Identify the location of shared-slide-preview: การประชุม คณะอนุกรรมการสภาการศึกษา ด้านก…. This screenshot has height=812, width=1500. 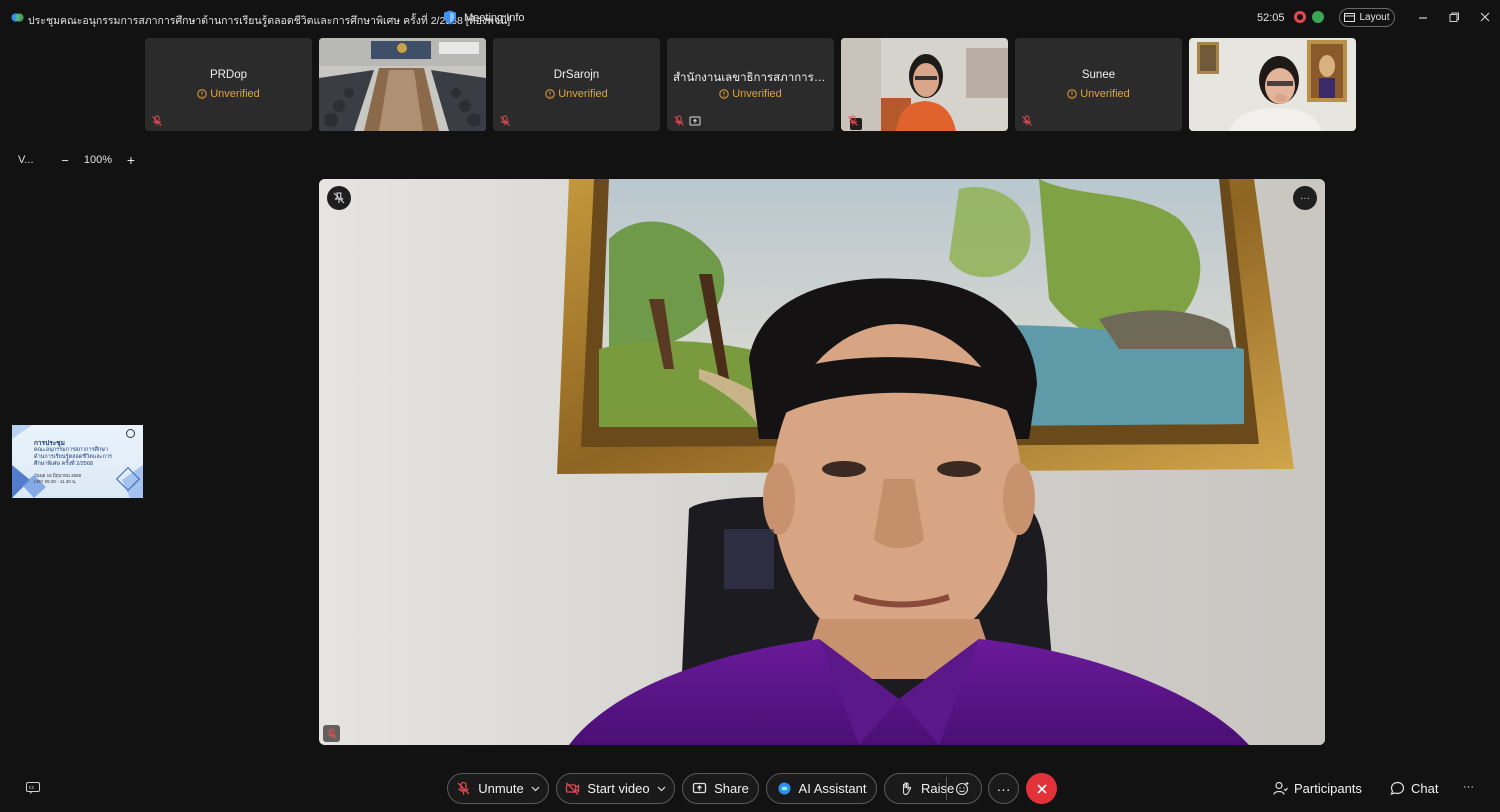
(77, 461).